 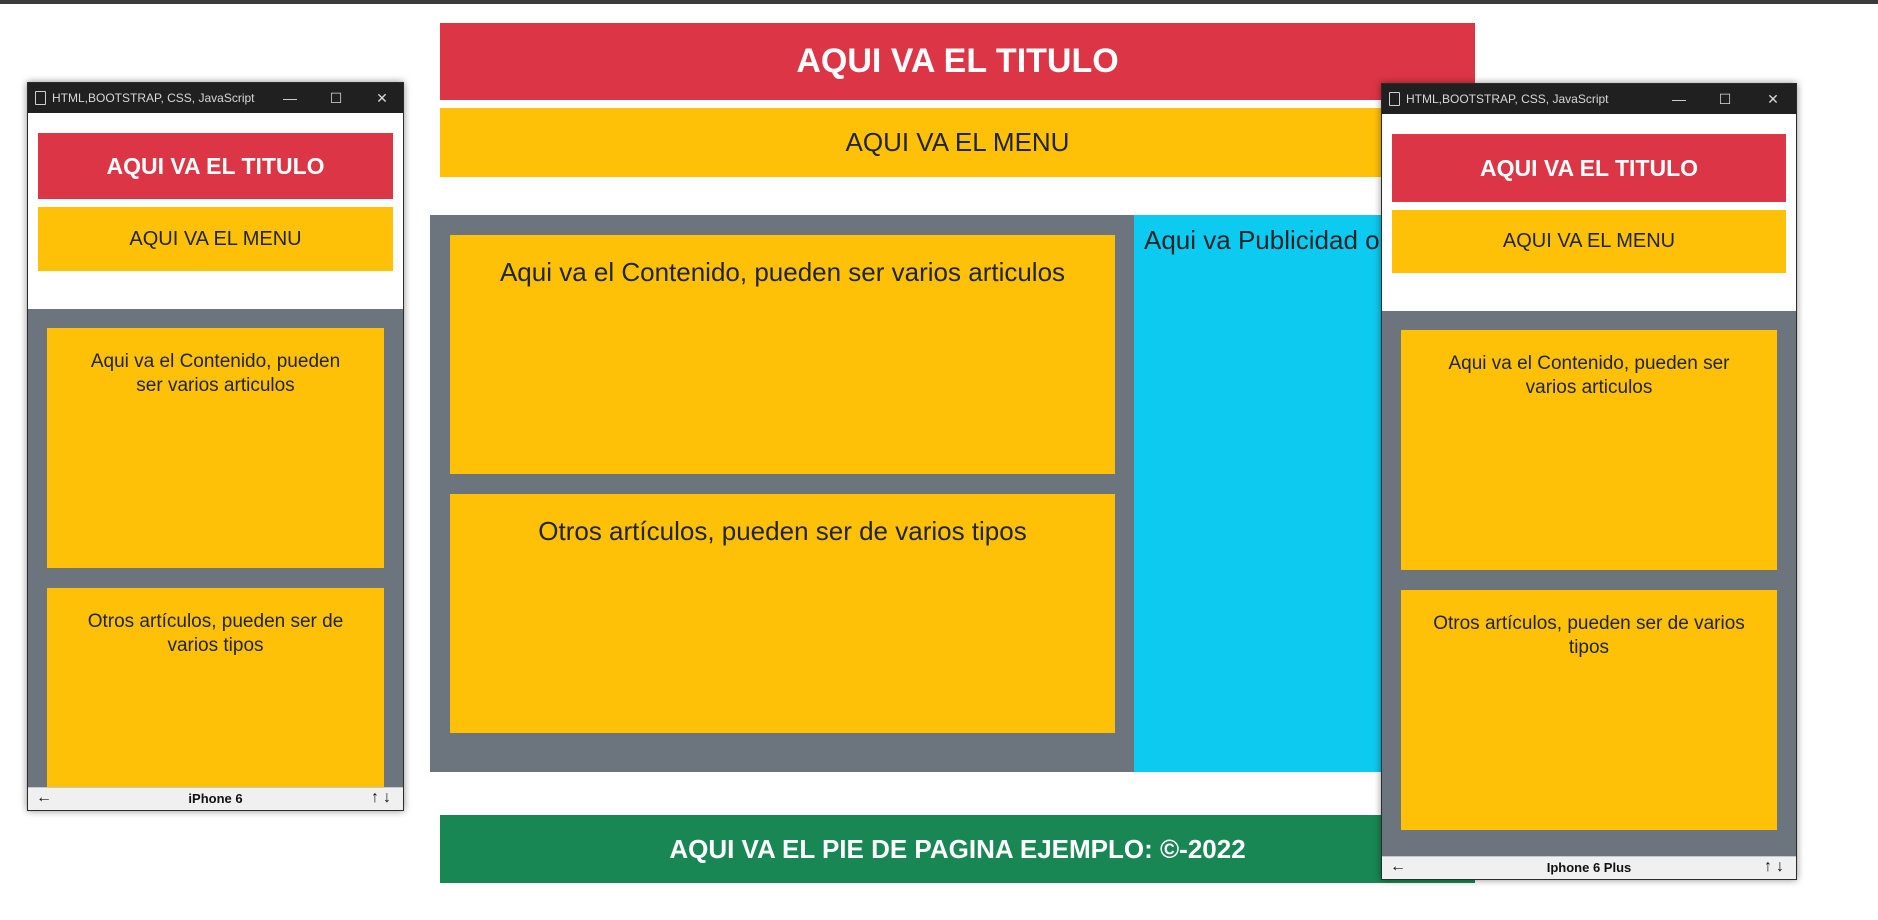 What do you see at coordinates (957, 142) in the screenshot?
I see `page-menu: AQUI VA EL MENU` at bounding box center [957, 142].